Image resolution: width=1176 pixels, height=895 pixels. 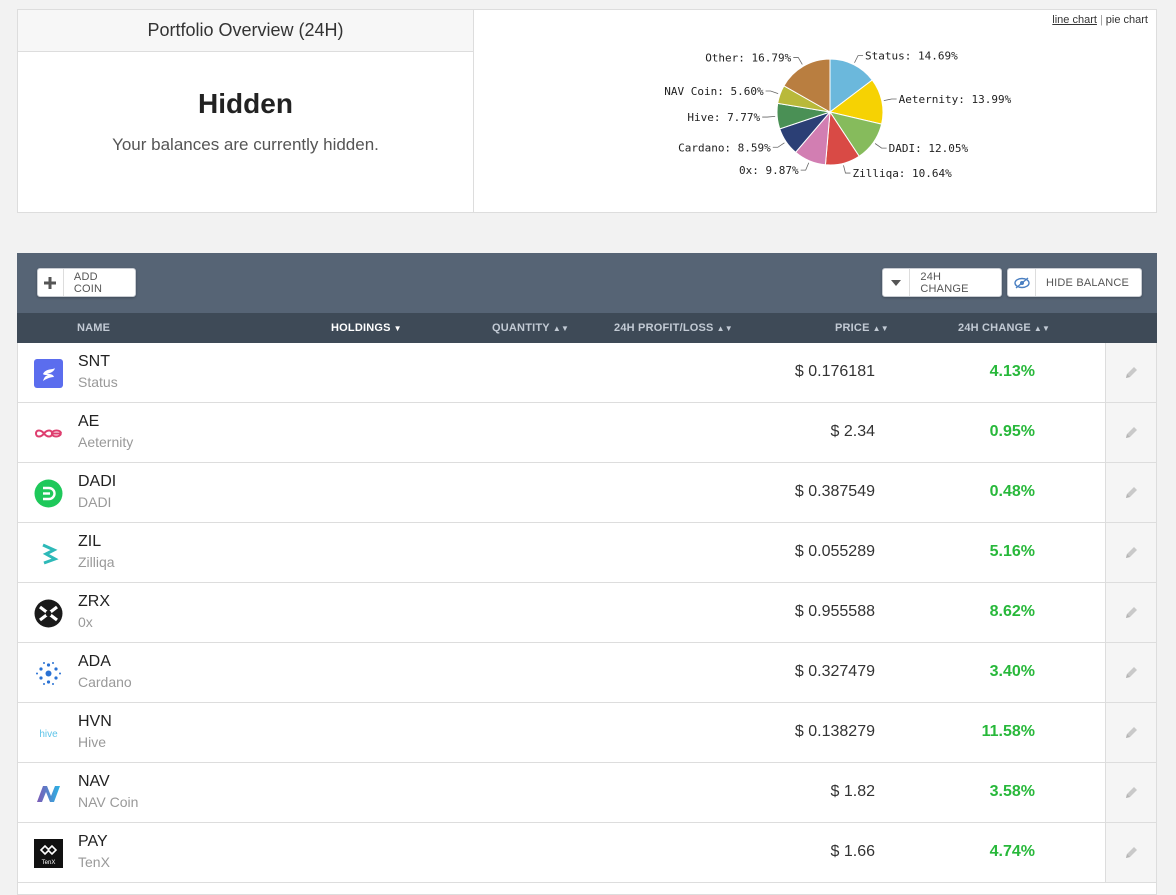 What do you see at coordinates (587, 793) in the screenshot?
I see `table-row: NAV NAV Coin $ 1.82 3.58%` at bounding box center [587, 793].